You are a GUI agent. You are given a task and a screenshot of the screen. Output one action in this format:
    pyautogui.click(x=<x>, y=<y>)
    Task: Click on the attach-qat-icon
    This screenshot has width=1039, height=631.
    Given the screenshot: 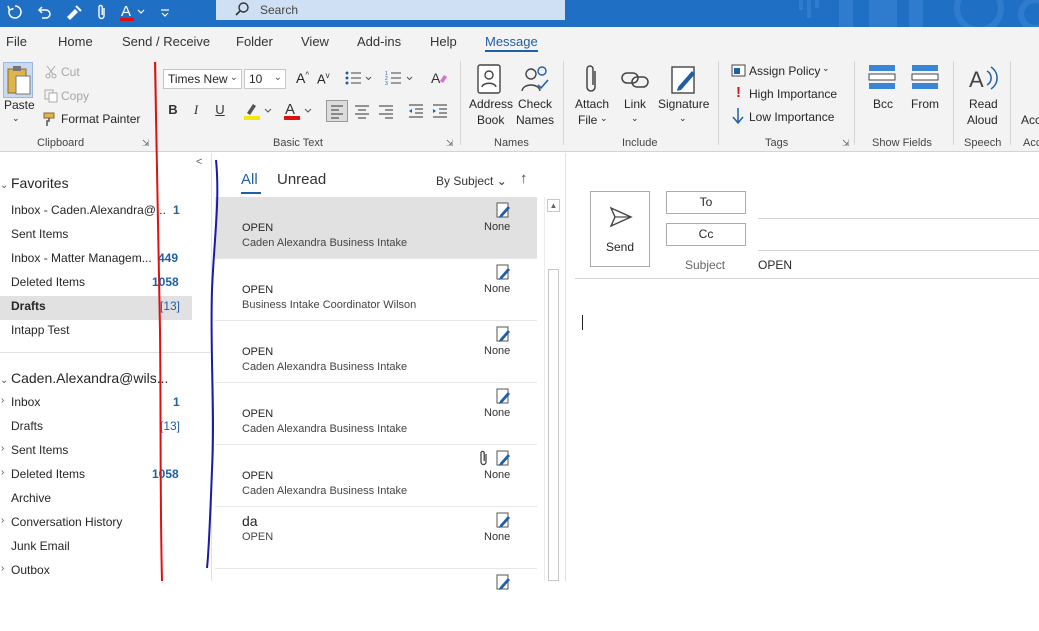 What is the action you would take?
    pyautogui.click(x=102, y=12)
    